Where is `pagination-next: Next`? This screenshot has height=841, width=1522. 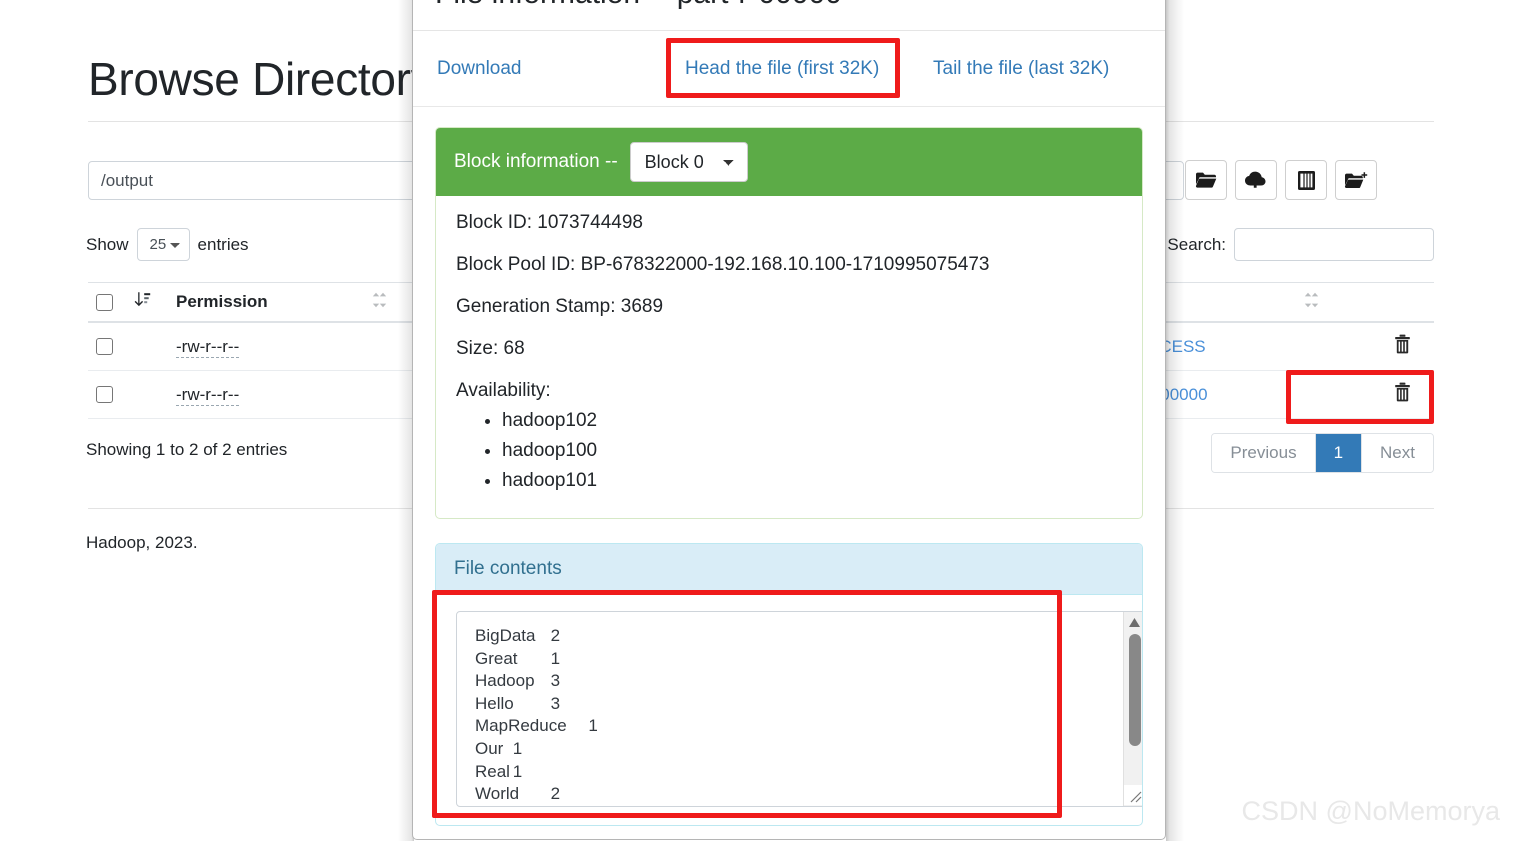 pagination-next: Next is located at coordinates (1397, 453).